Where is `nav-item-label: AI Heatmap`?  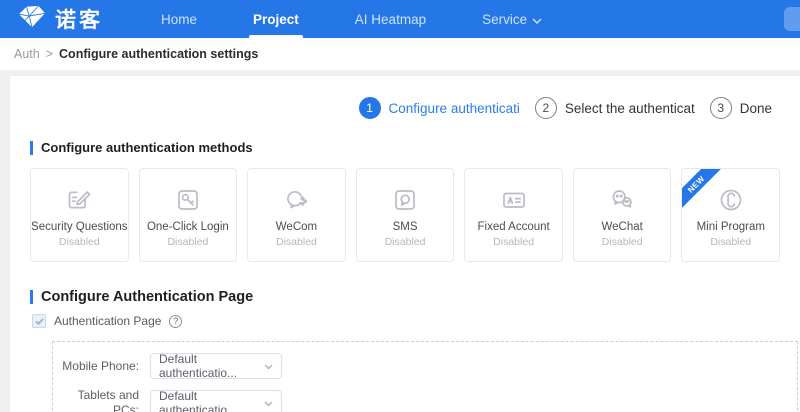 nav-item-label: AI Heatmap is located at coordinates (390, 19).